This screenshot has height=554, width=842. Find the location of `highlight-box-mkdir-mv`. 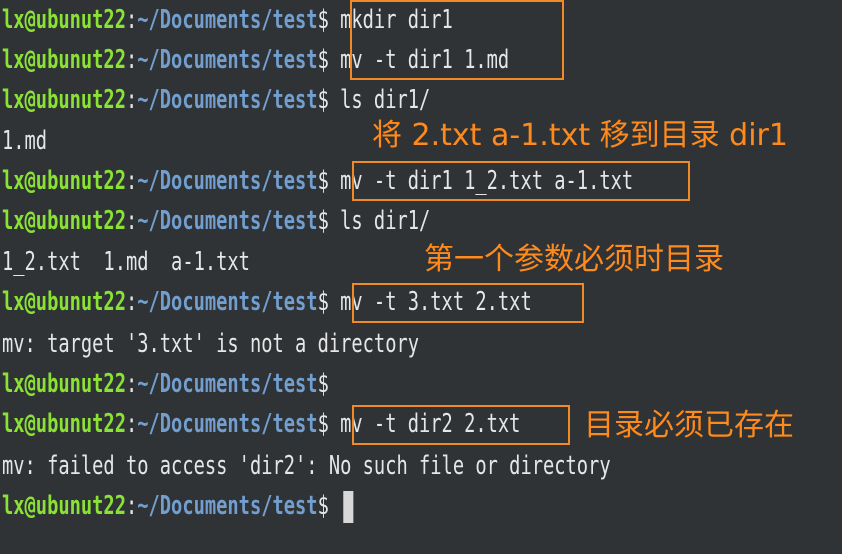

highlight-box-mkdir-mv is located at coordinates (457, 40).